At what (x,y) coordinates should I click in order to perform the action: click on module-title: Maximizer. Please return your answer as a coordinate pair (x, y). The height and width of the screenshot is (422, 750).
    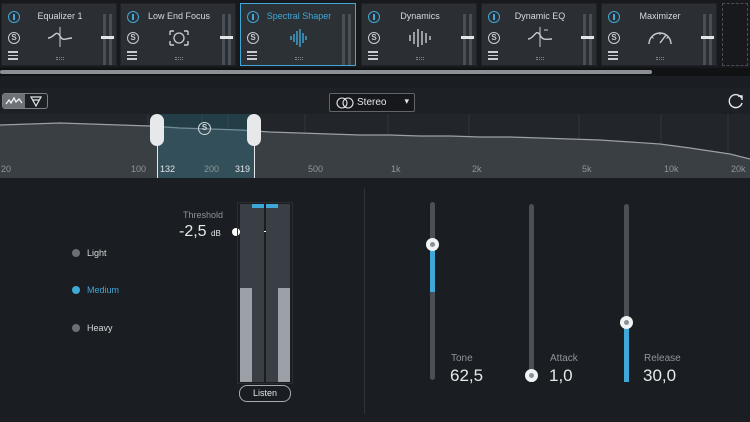
    Looking at the image, I should click on (660, 16).